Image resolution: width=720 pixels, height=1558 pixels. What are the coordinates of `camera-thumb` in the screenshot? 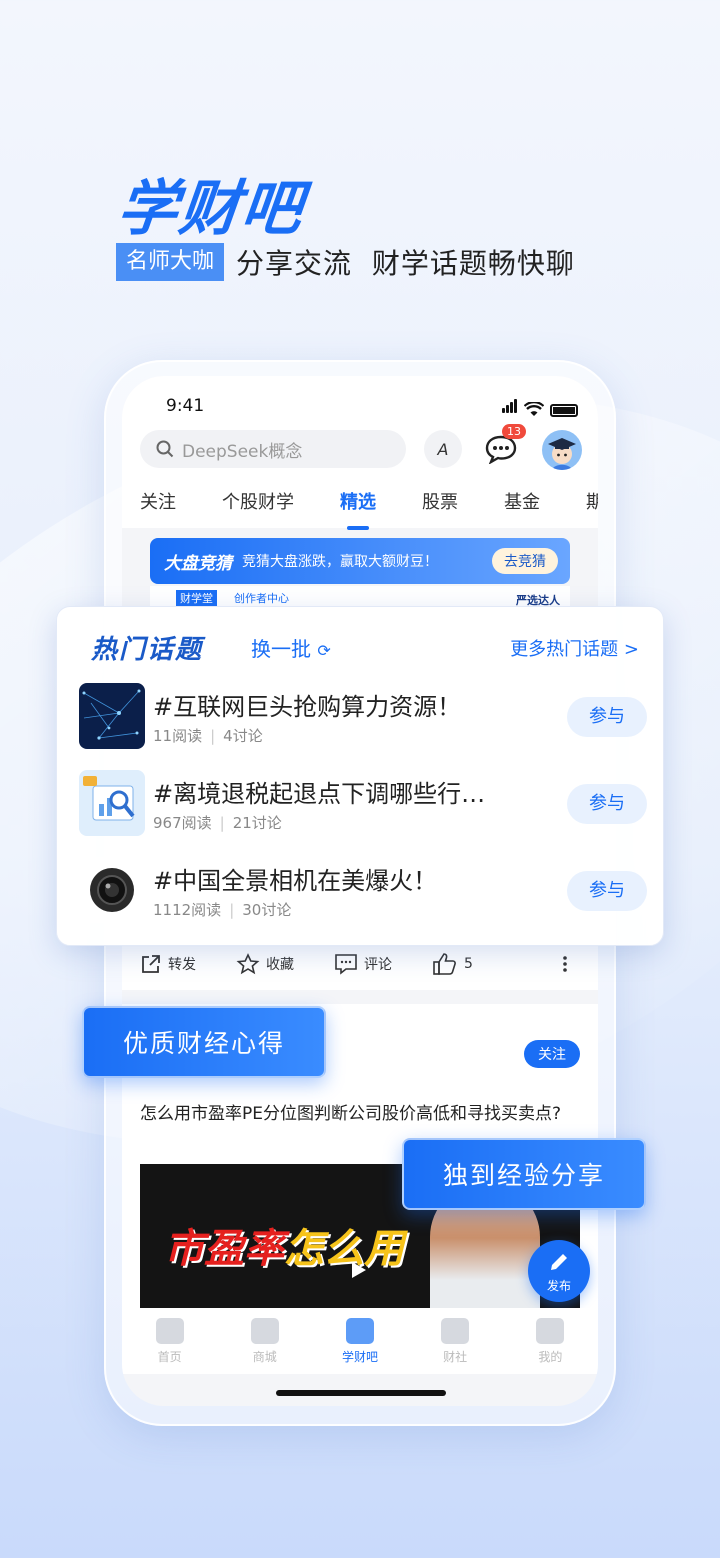 It's located at (112, 890).